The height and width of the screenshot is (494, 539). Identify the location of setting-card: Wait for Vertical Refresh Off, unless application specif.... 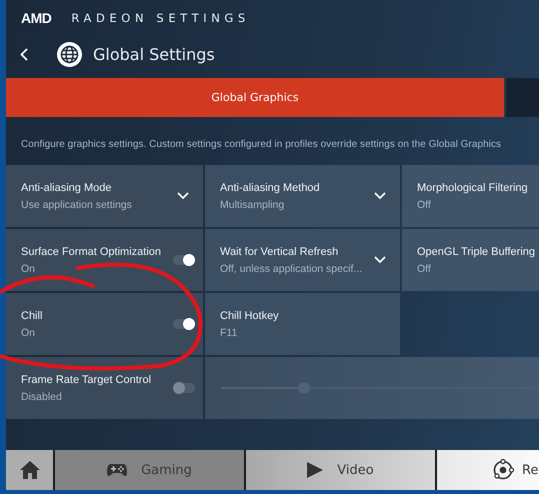
(302, 260).